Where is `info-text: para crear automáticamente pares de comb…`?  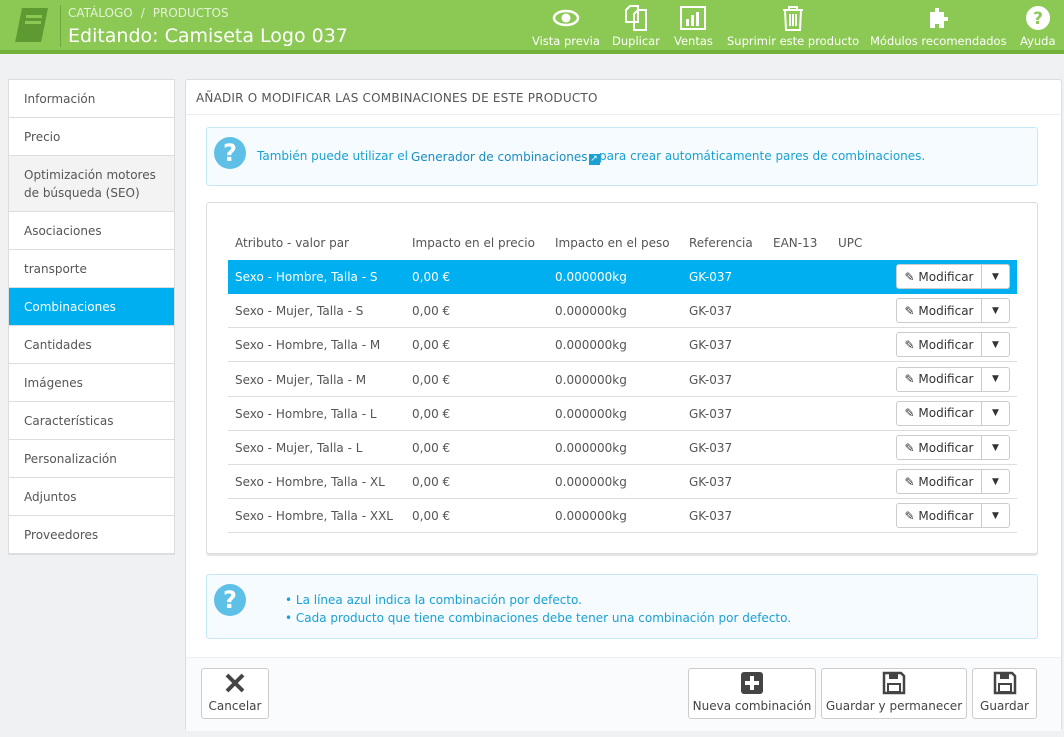
info-text: para crear automáticamente pares de comb… is located at coordinates (762, 156).